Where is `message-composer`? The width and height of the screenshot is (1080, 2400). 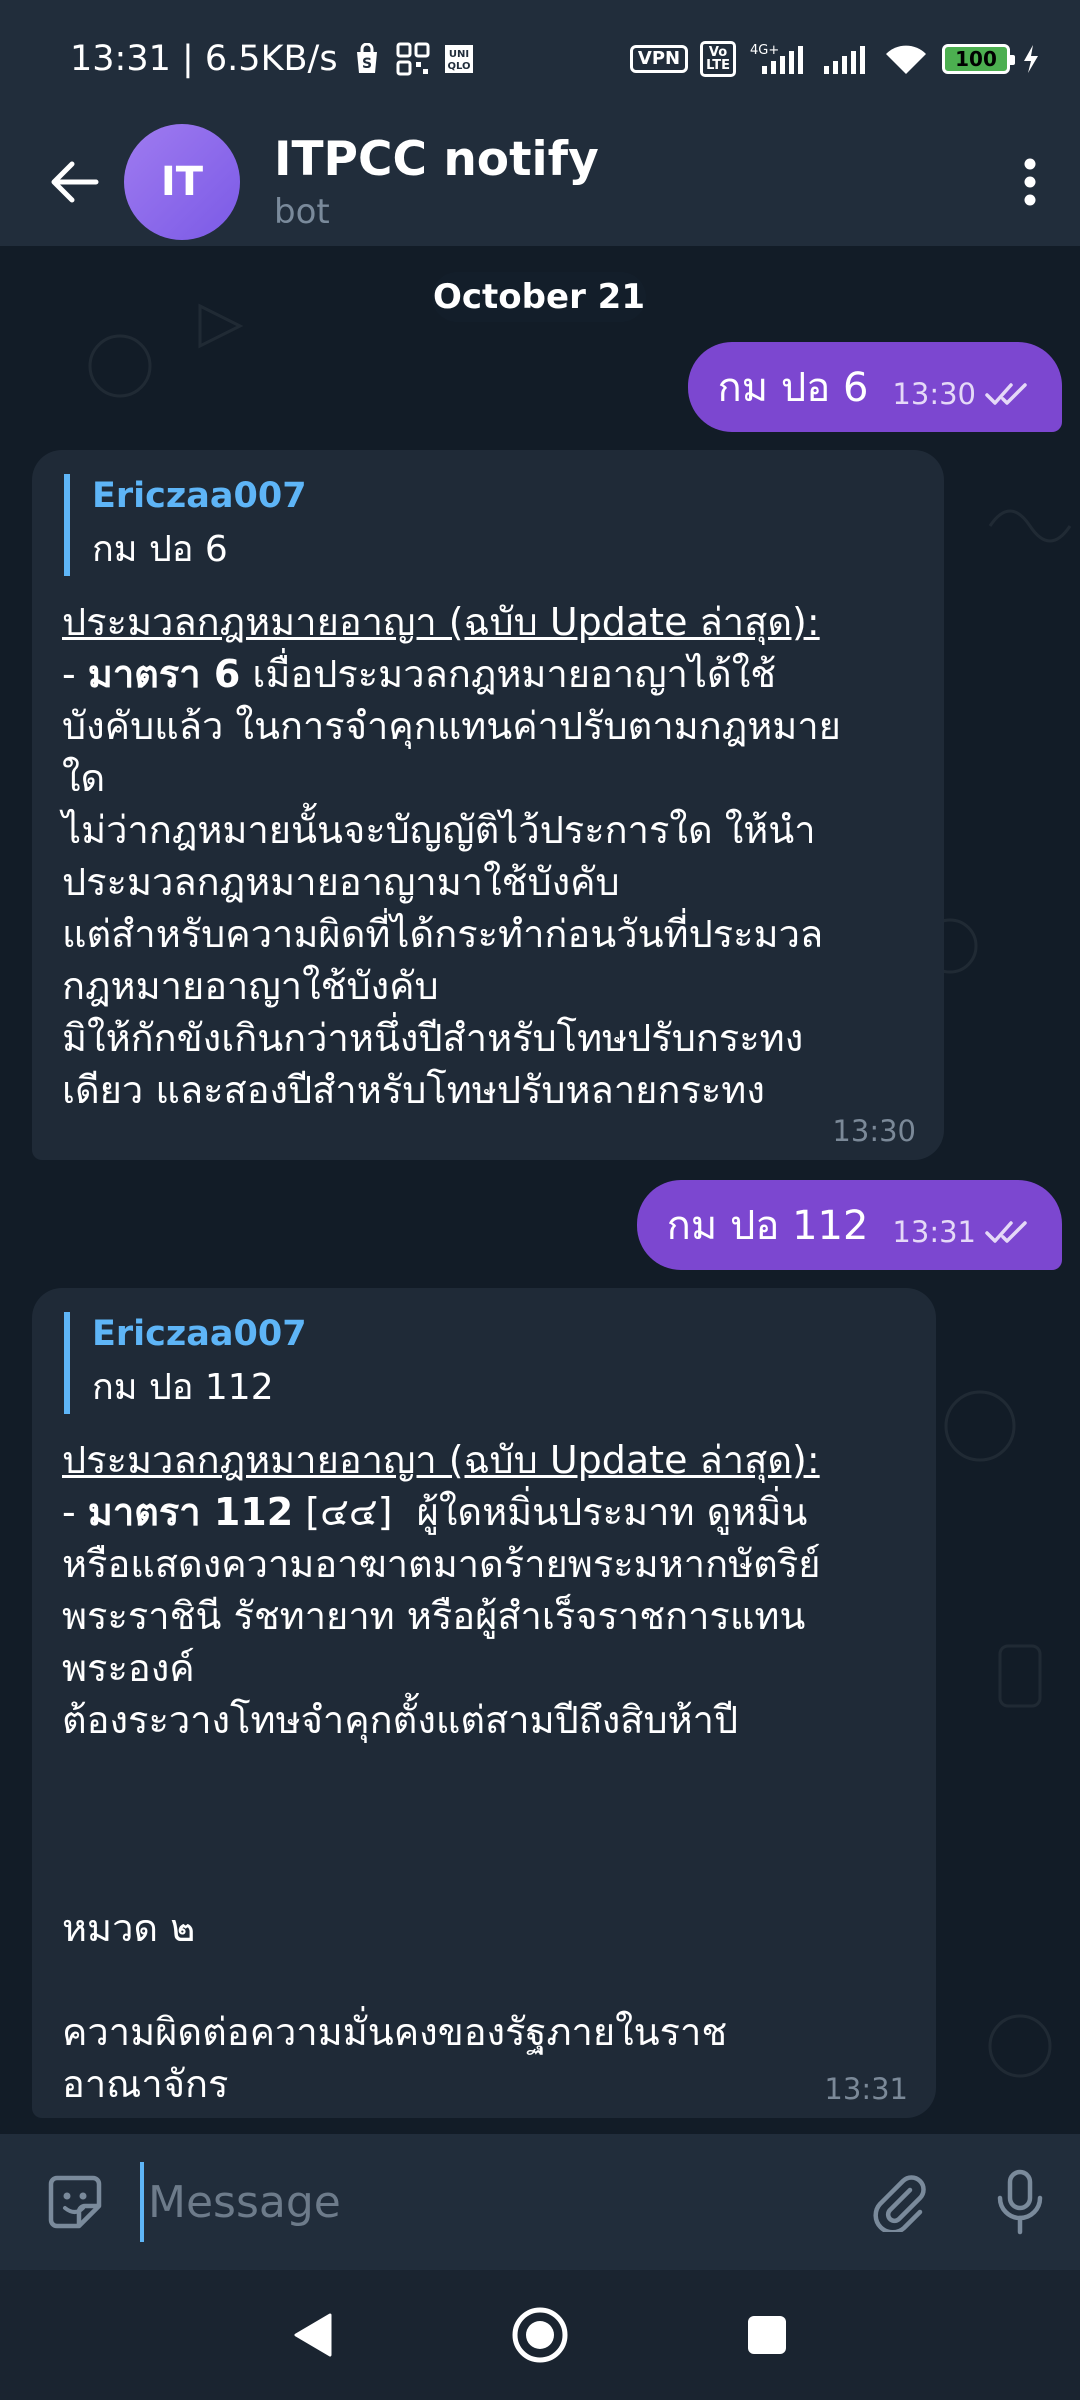 message-composer is located at coordinates (540, 2202).